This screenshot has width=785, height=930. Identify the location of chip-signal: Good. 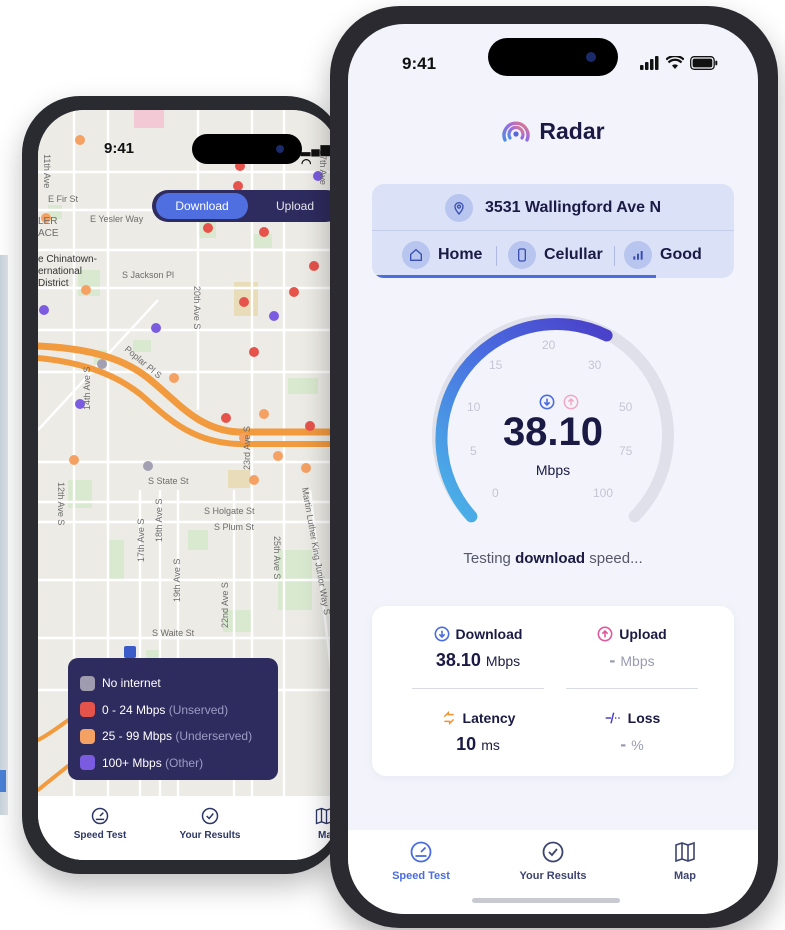
(663, 255).